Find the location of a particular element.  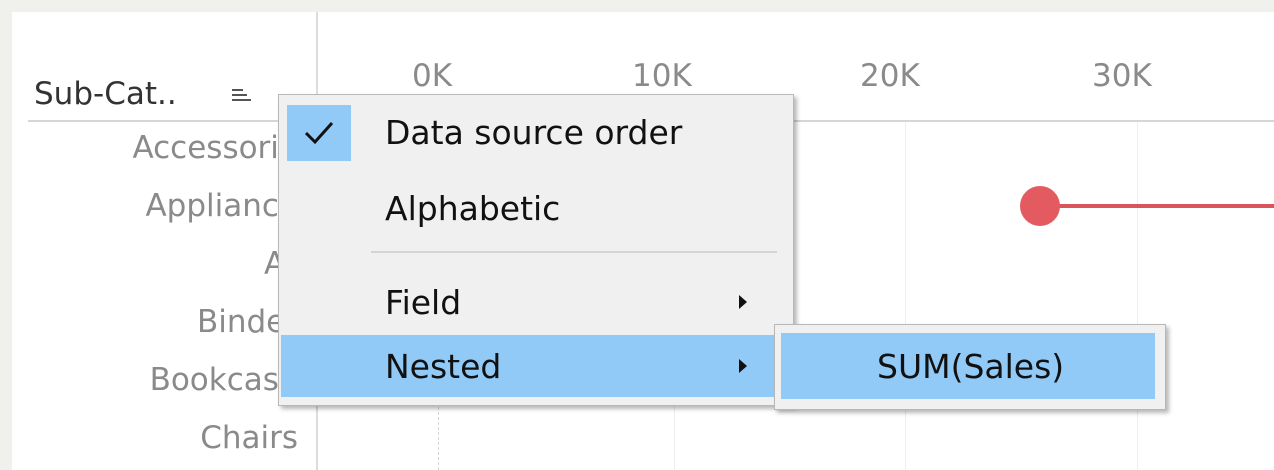

row-label-chairs: Chairs is located at coordinates (249, 438).